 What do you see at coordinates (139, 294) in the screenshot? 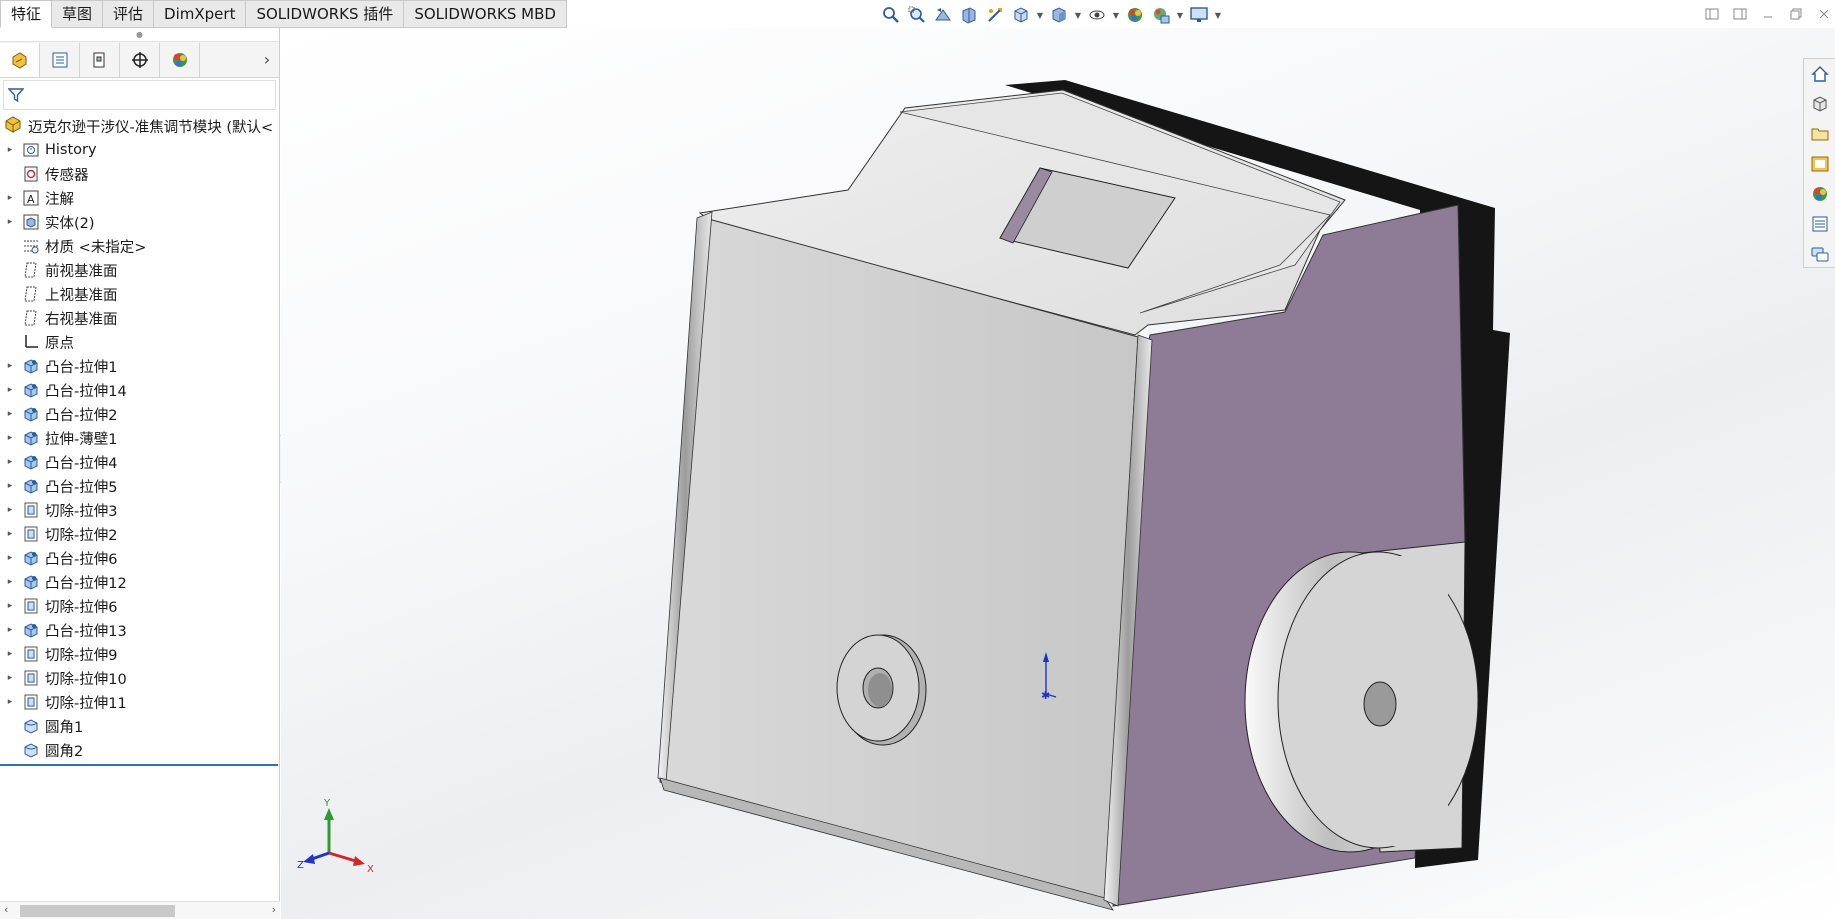
I see `tree-node: 上视基准面` at bounding box center [139, 294].